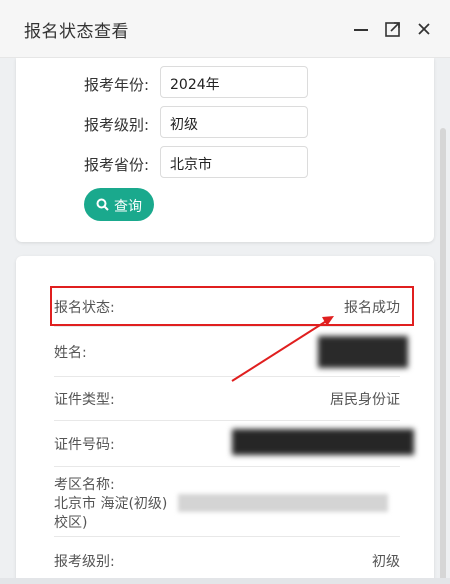  What do you see at coordinates (225, 29) in the screenshot?
I see `window-titlebar: 报名状态查看` at bounding box center [225, 29].